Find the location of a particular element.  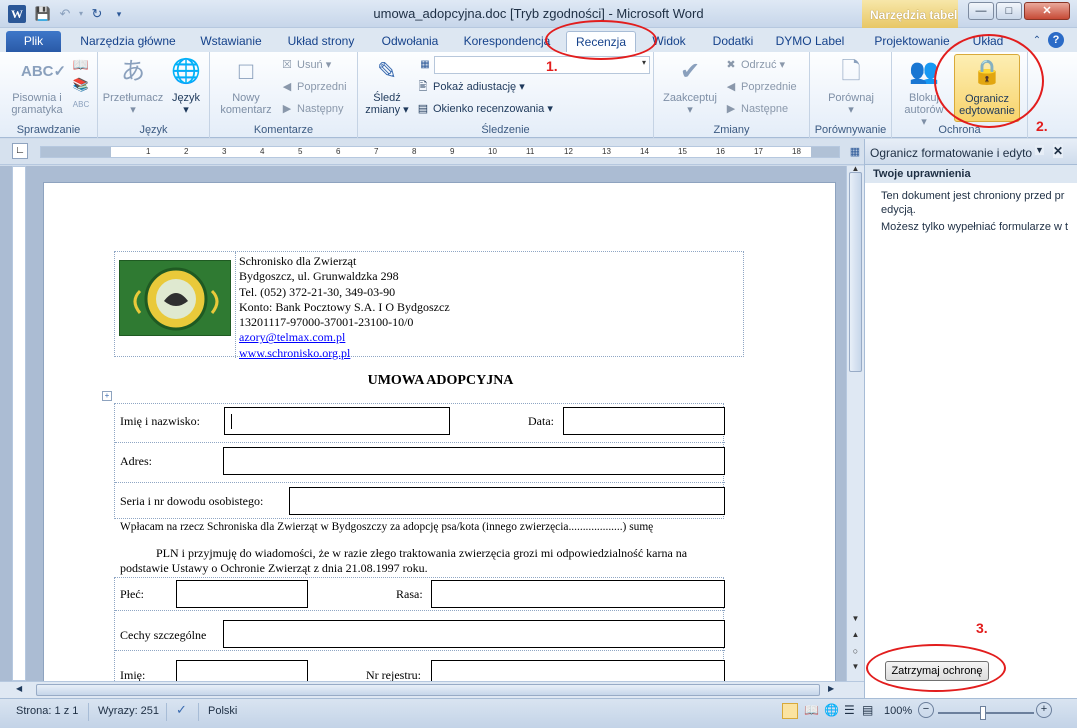

status-page: Strona: 1 z 1 is located at coordinates (47, 711).